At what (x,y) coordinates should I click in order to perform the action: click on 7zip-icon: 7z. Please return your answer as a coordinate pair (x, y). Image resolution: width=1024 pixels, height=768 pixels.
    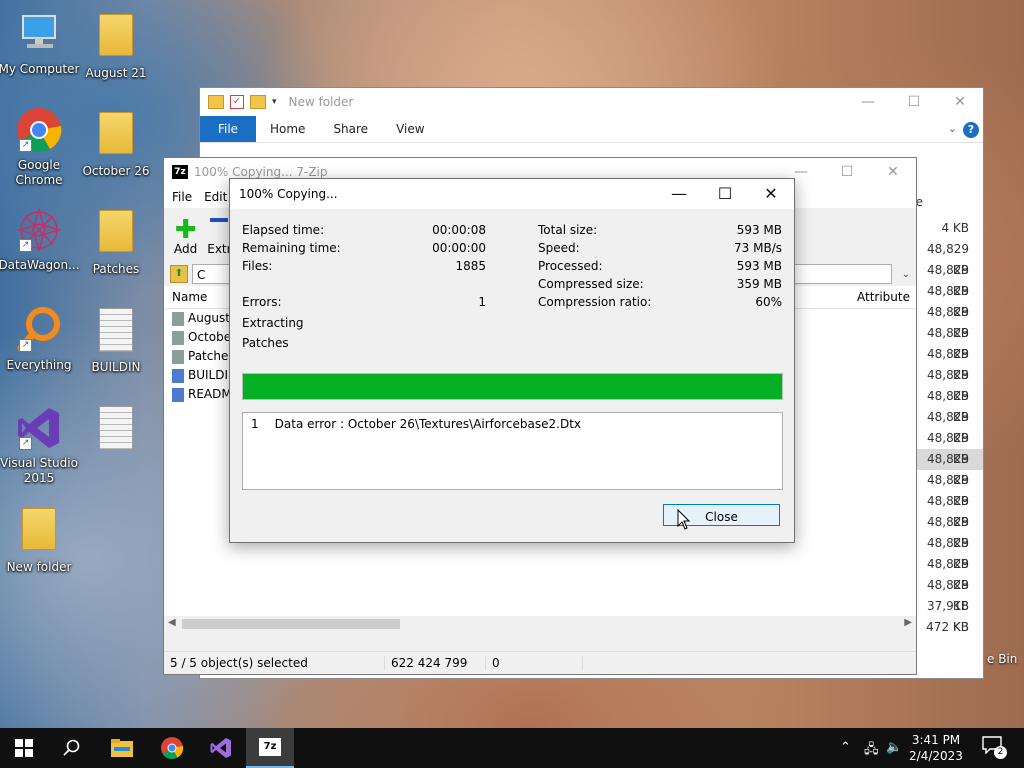
    Looking at the image, I should click on (270, 747).